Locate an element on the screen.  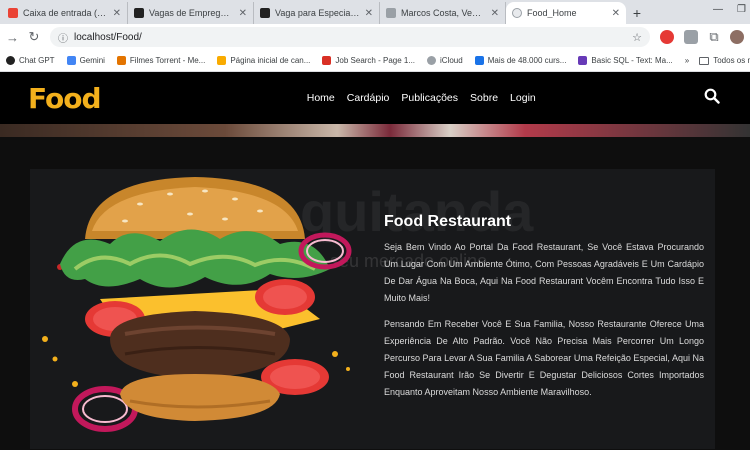
browser-tab-active: Food_Home ✕ is located at coordinates (566, 13).